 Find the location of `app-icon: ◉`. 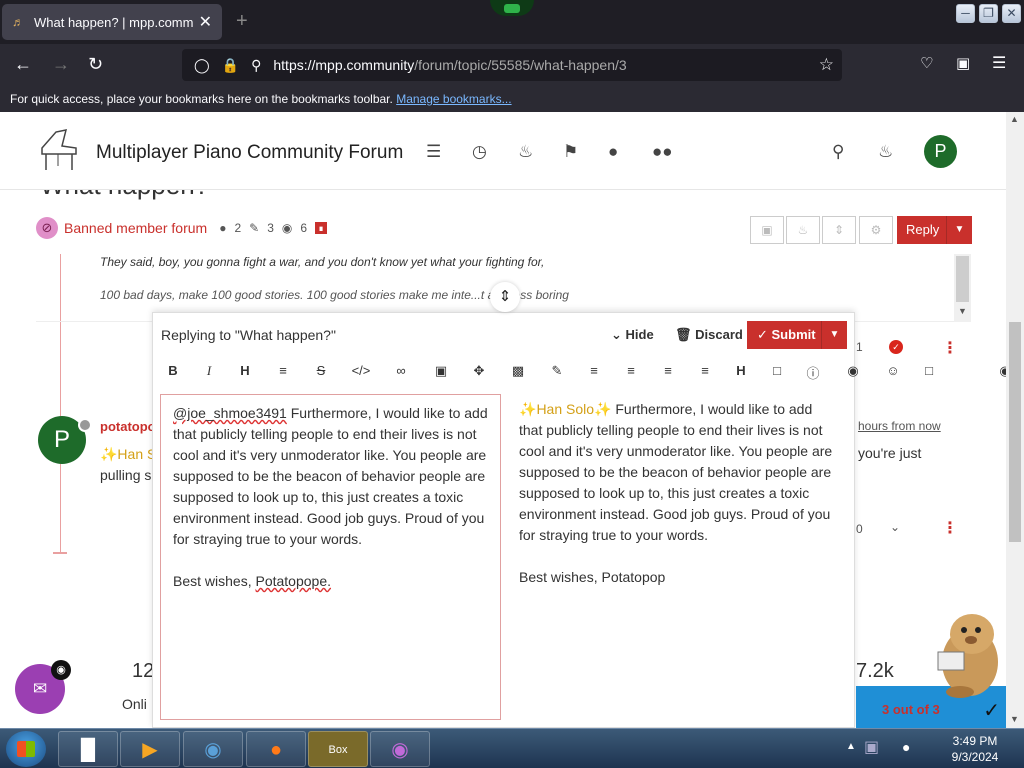

app-icon: ◉ is located at coordinates (400, 749).